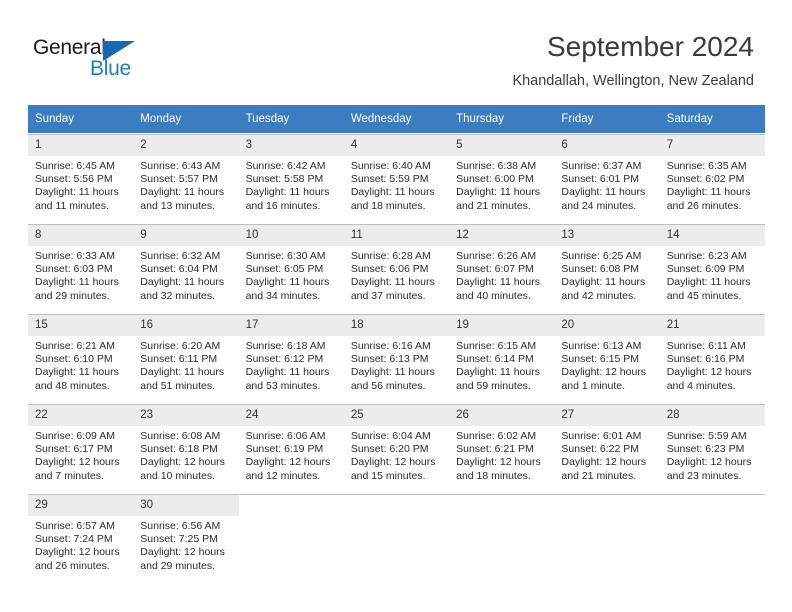 This screenshot has width=792, height=612. Describe the element at coordinates (600, 269) in the screenshot. I see `sunset-text: Sunset: 6:08 PM` at that location.